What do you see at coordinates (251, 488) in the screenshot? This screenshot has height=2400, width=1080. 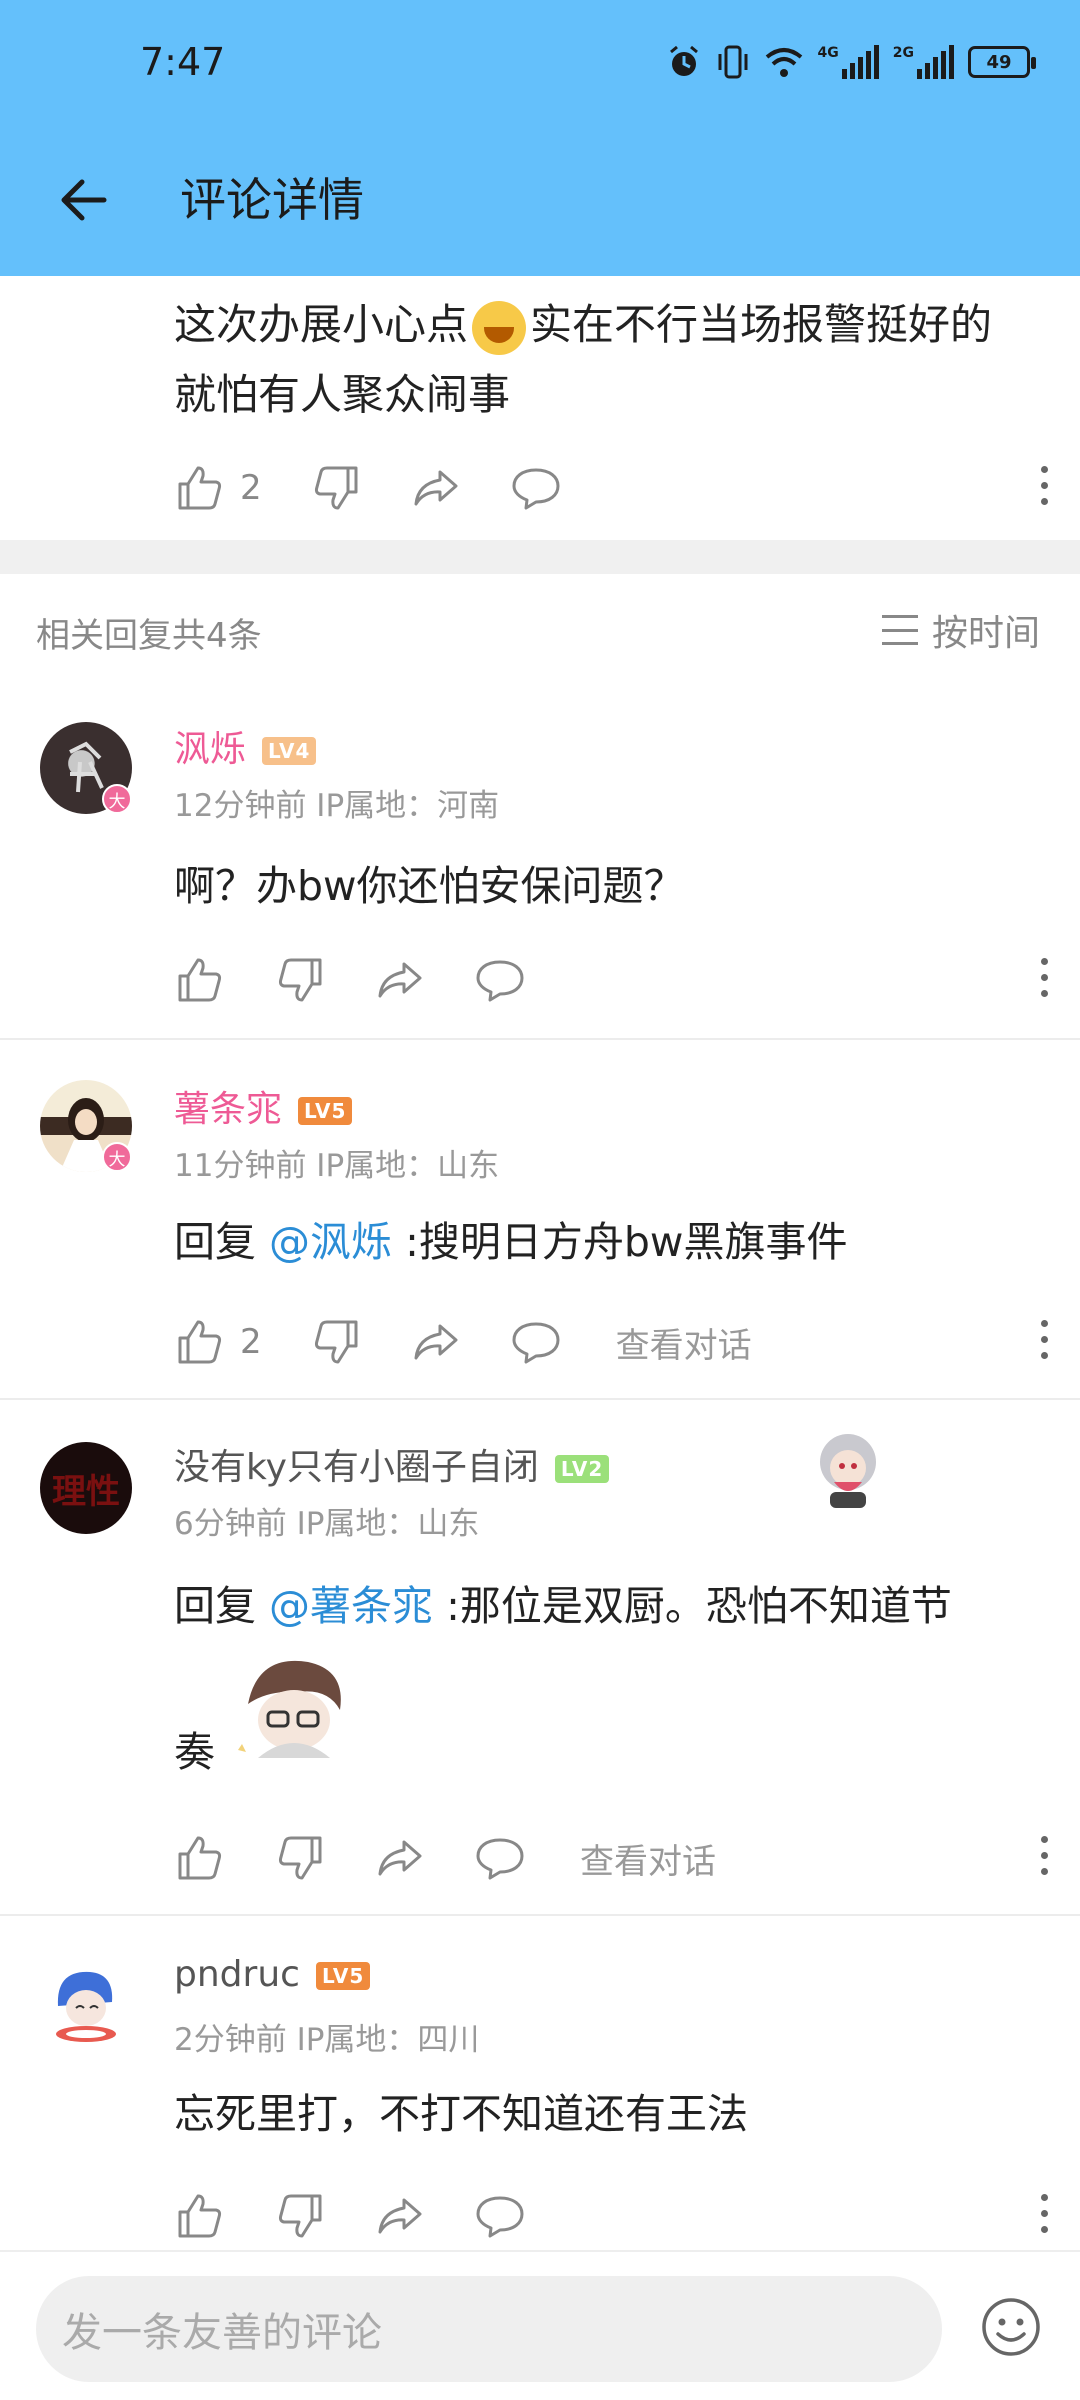 I see `like-count: 2` at bounding box center [251, 488].